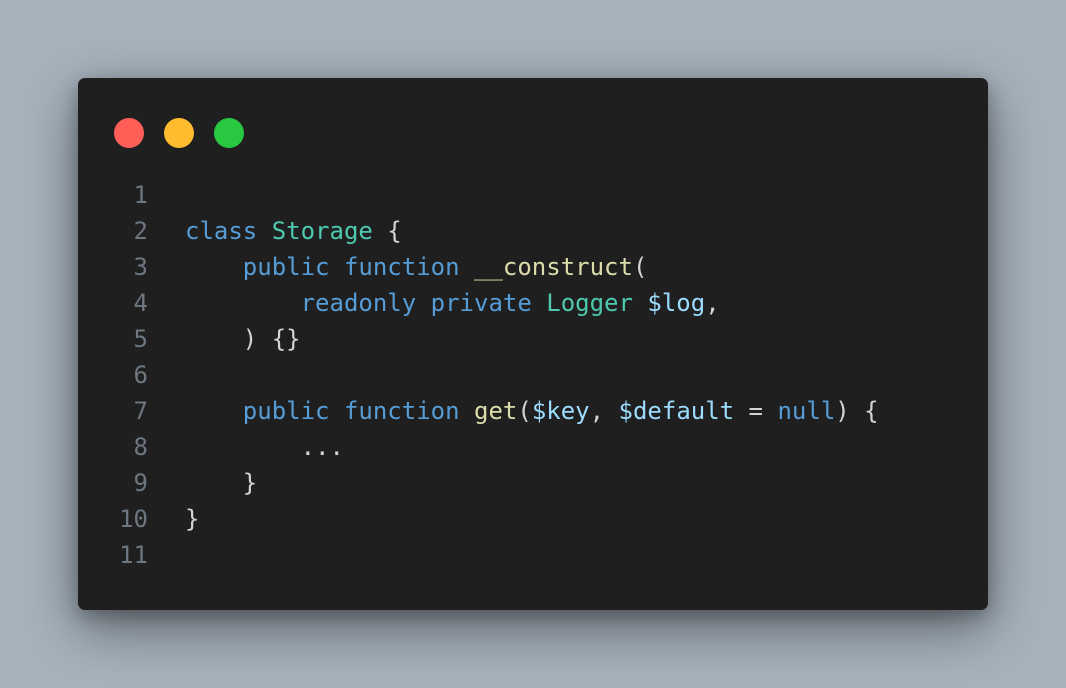 The image size is (1066, 688). I want to click on code-token: private, so click(481, 303).